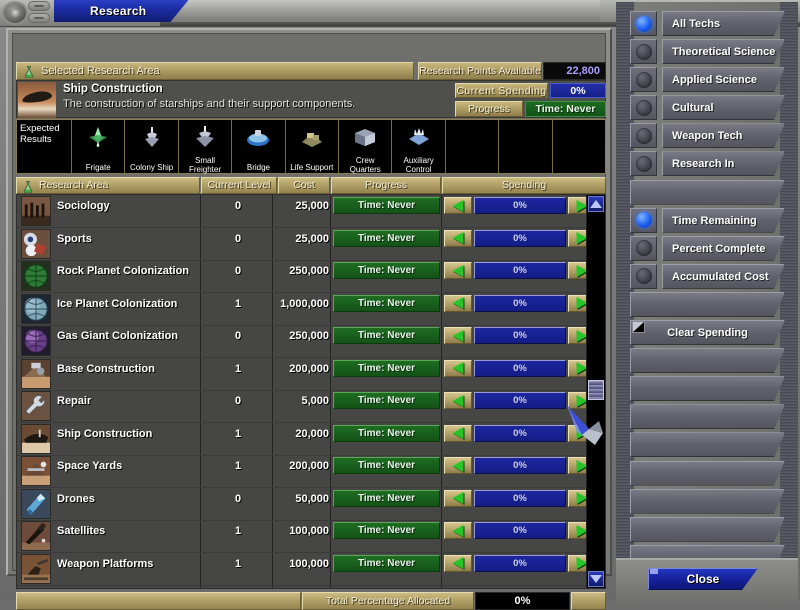  What do you see at coordinates (306, 504) in the screenshot?
I see `table-row: Drones 0 50,000 Time: Never 0%` at bounding box center [306, 504].